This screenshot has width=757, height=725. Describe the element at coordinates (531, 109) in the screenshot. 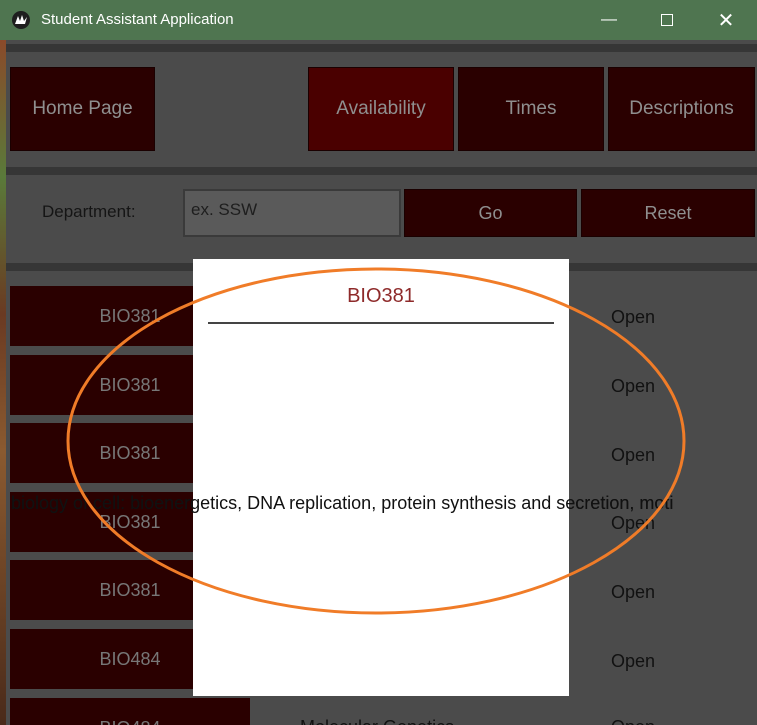

I see `times-tab: Times` at that location.